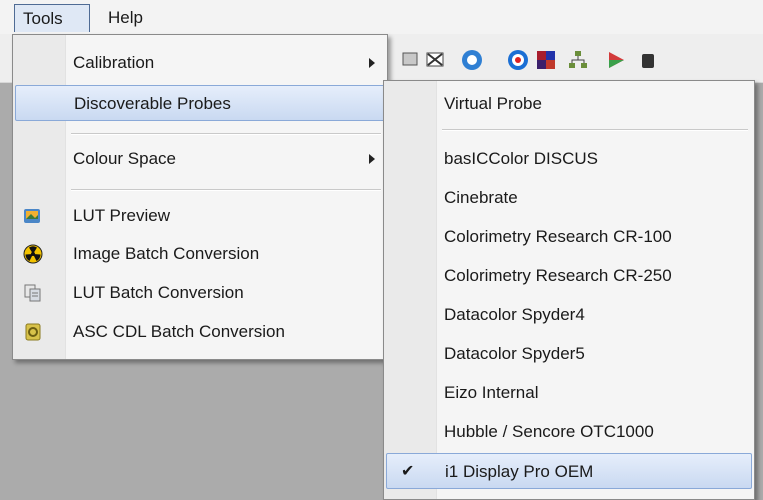 Image resolution: width=763 pixels, height=500 pixels. I want to click on menu-item-label: Datacolor Spyder4, so click(514, 314).